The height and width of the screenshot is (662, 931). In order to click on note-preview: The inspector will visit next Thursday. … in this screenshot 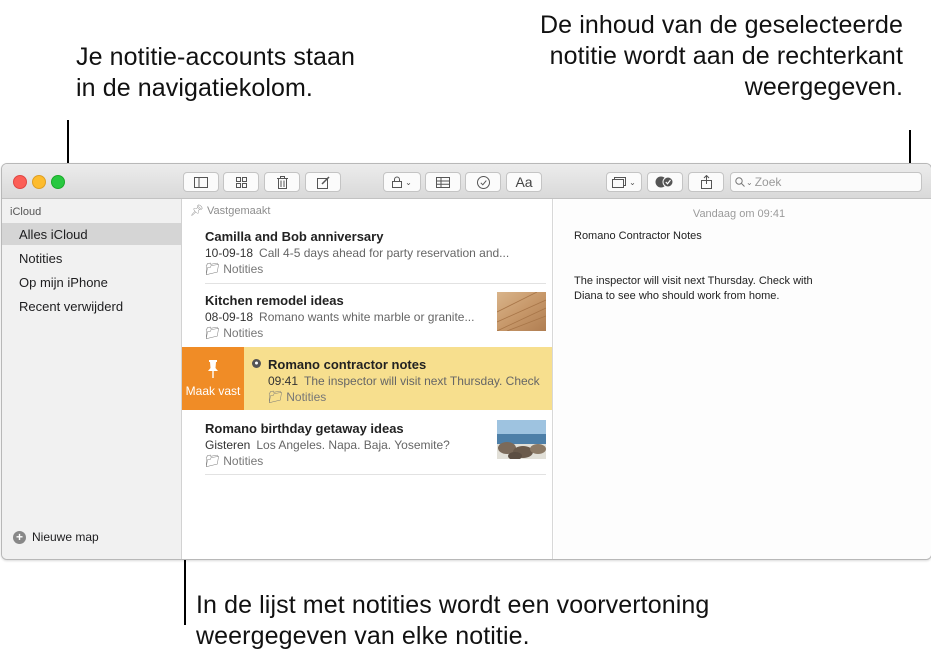, I will do `click(422, 381)`.